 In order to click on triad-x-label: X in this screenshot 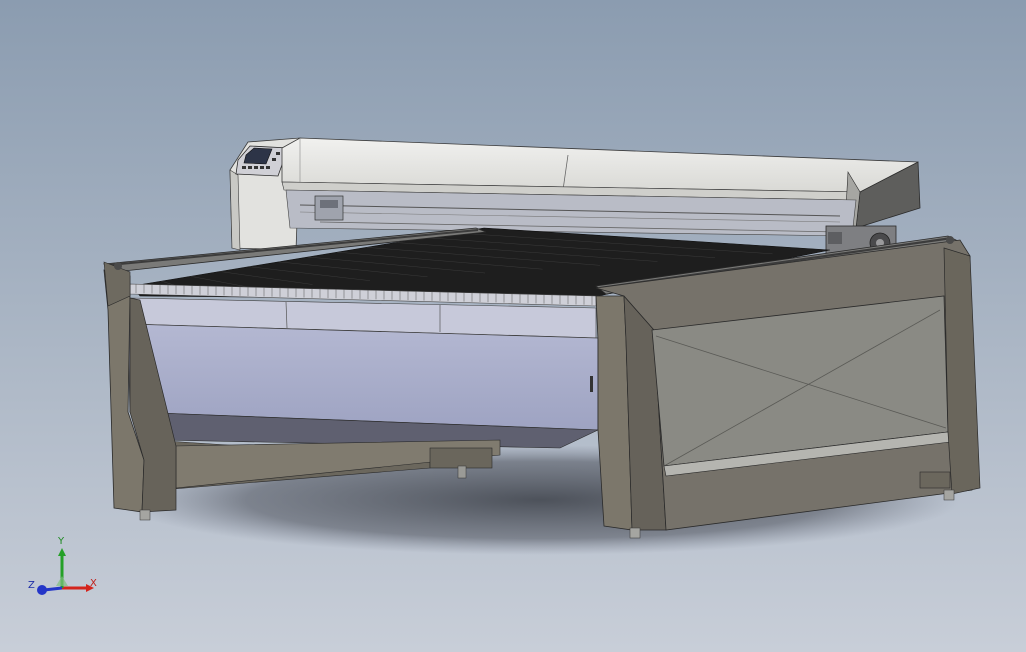, I will do `click(93, 583)`.